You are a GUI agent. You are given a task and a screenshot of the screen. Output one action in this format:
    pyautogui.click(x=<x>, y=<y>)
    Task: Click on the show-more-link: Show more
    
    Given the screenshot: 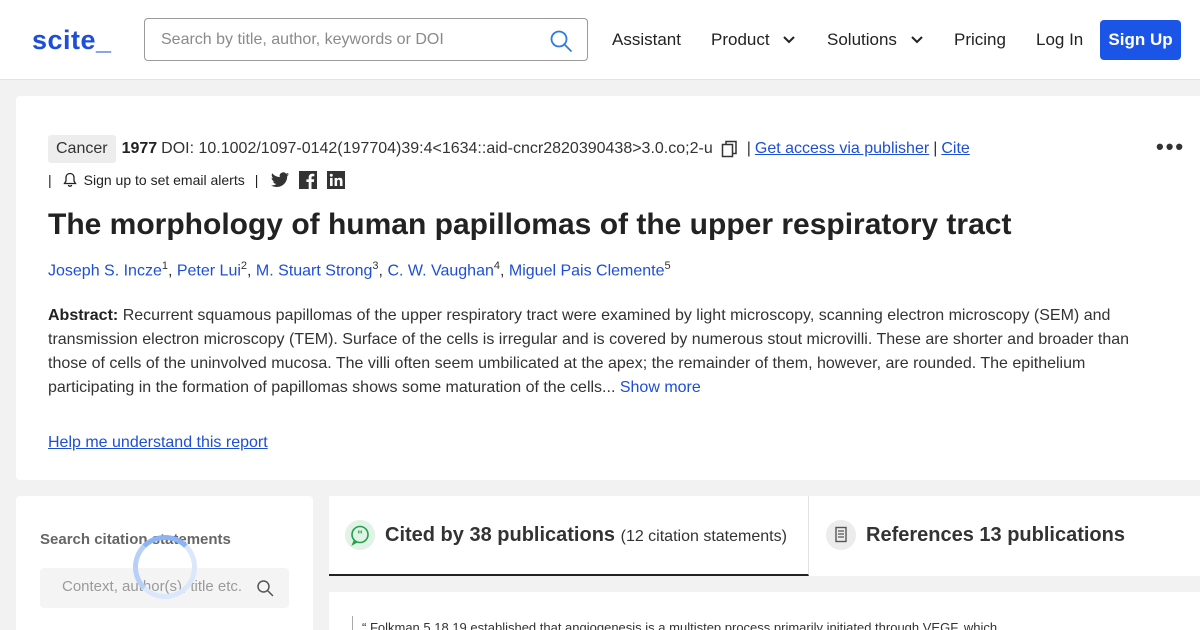 What is the action you would take?
    pyautogui.click(x=660, y=387)
    